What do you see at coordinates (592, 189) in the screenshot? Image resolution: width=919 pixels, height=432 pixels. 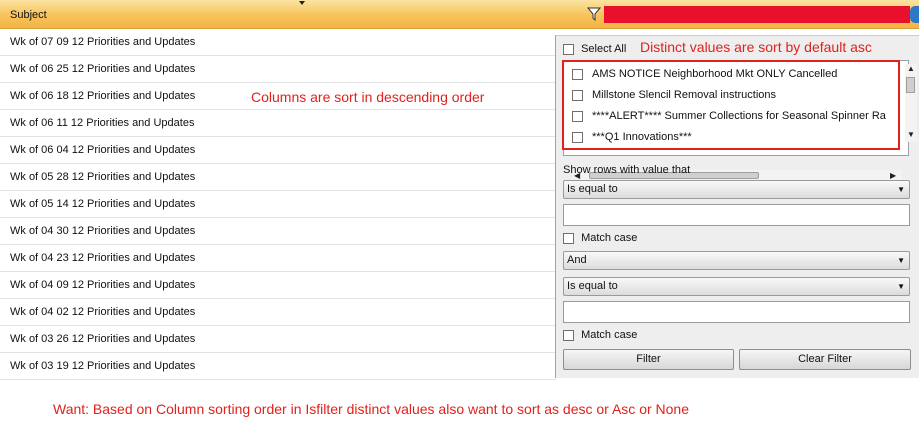 I see `operator-select-1-value: Is equal to` at bounding box center [592, 189].